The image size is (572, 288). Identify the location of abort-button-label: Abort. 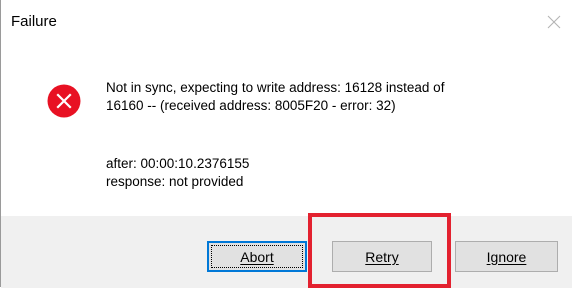
(257, 256).